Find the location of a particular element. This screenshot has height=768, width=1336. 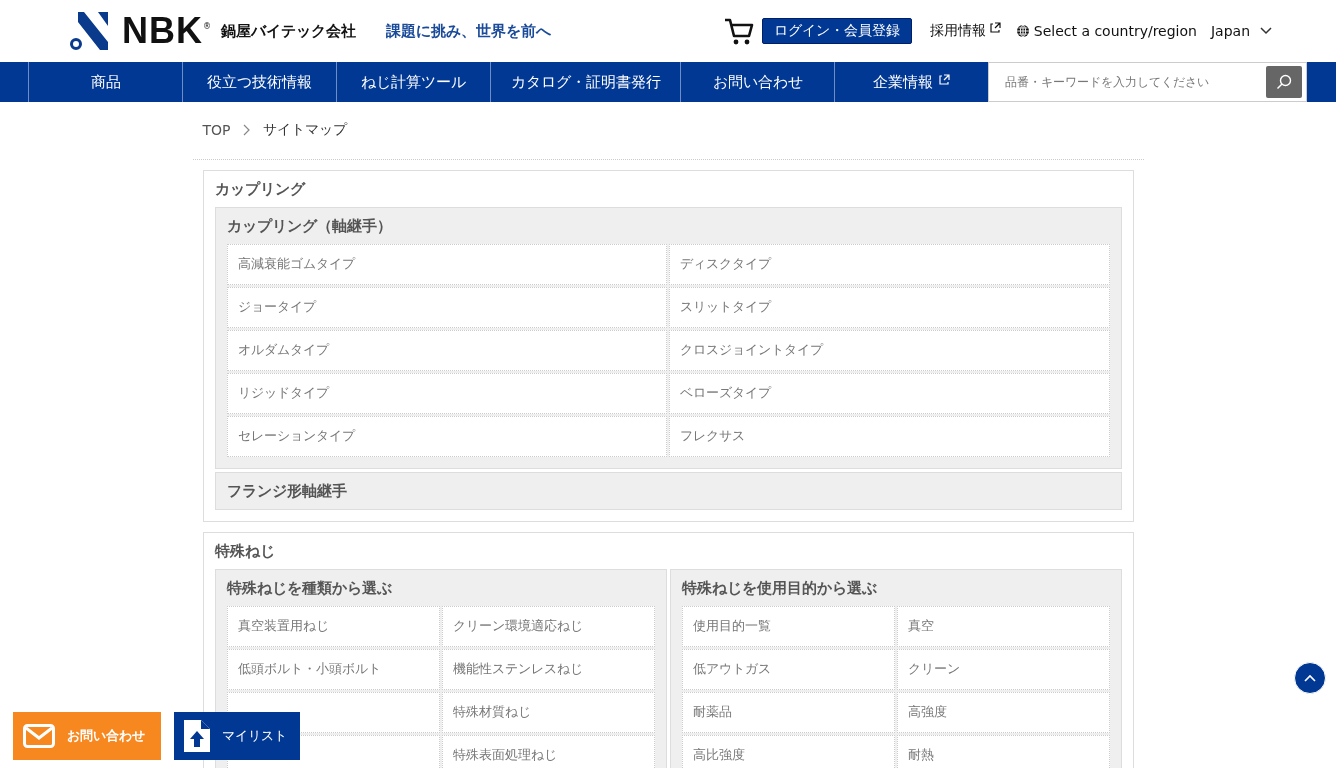

list-link: スリットタイプ is located at coordinates (889, 307).